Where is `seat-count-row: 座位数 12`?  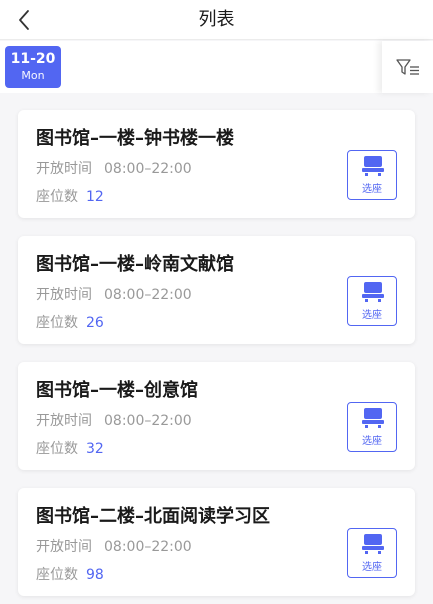
seat-count-row: 座位数 12 is located at coordinates (70, 196).